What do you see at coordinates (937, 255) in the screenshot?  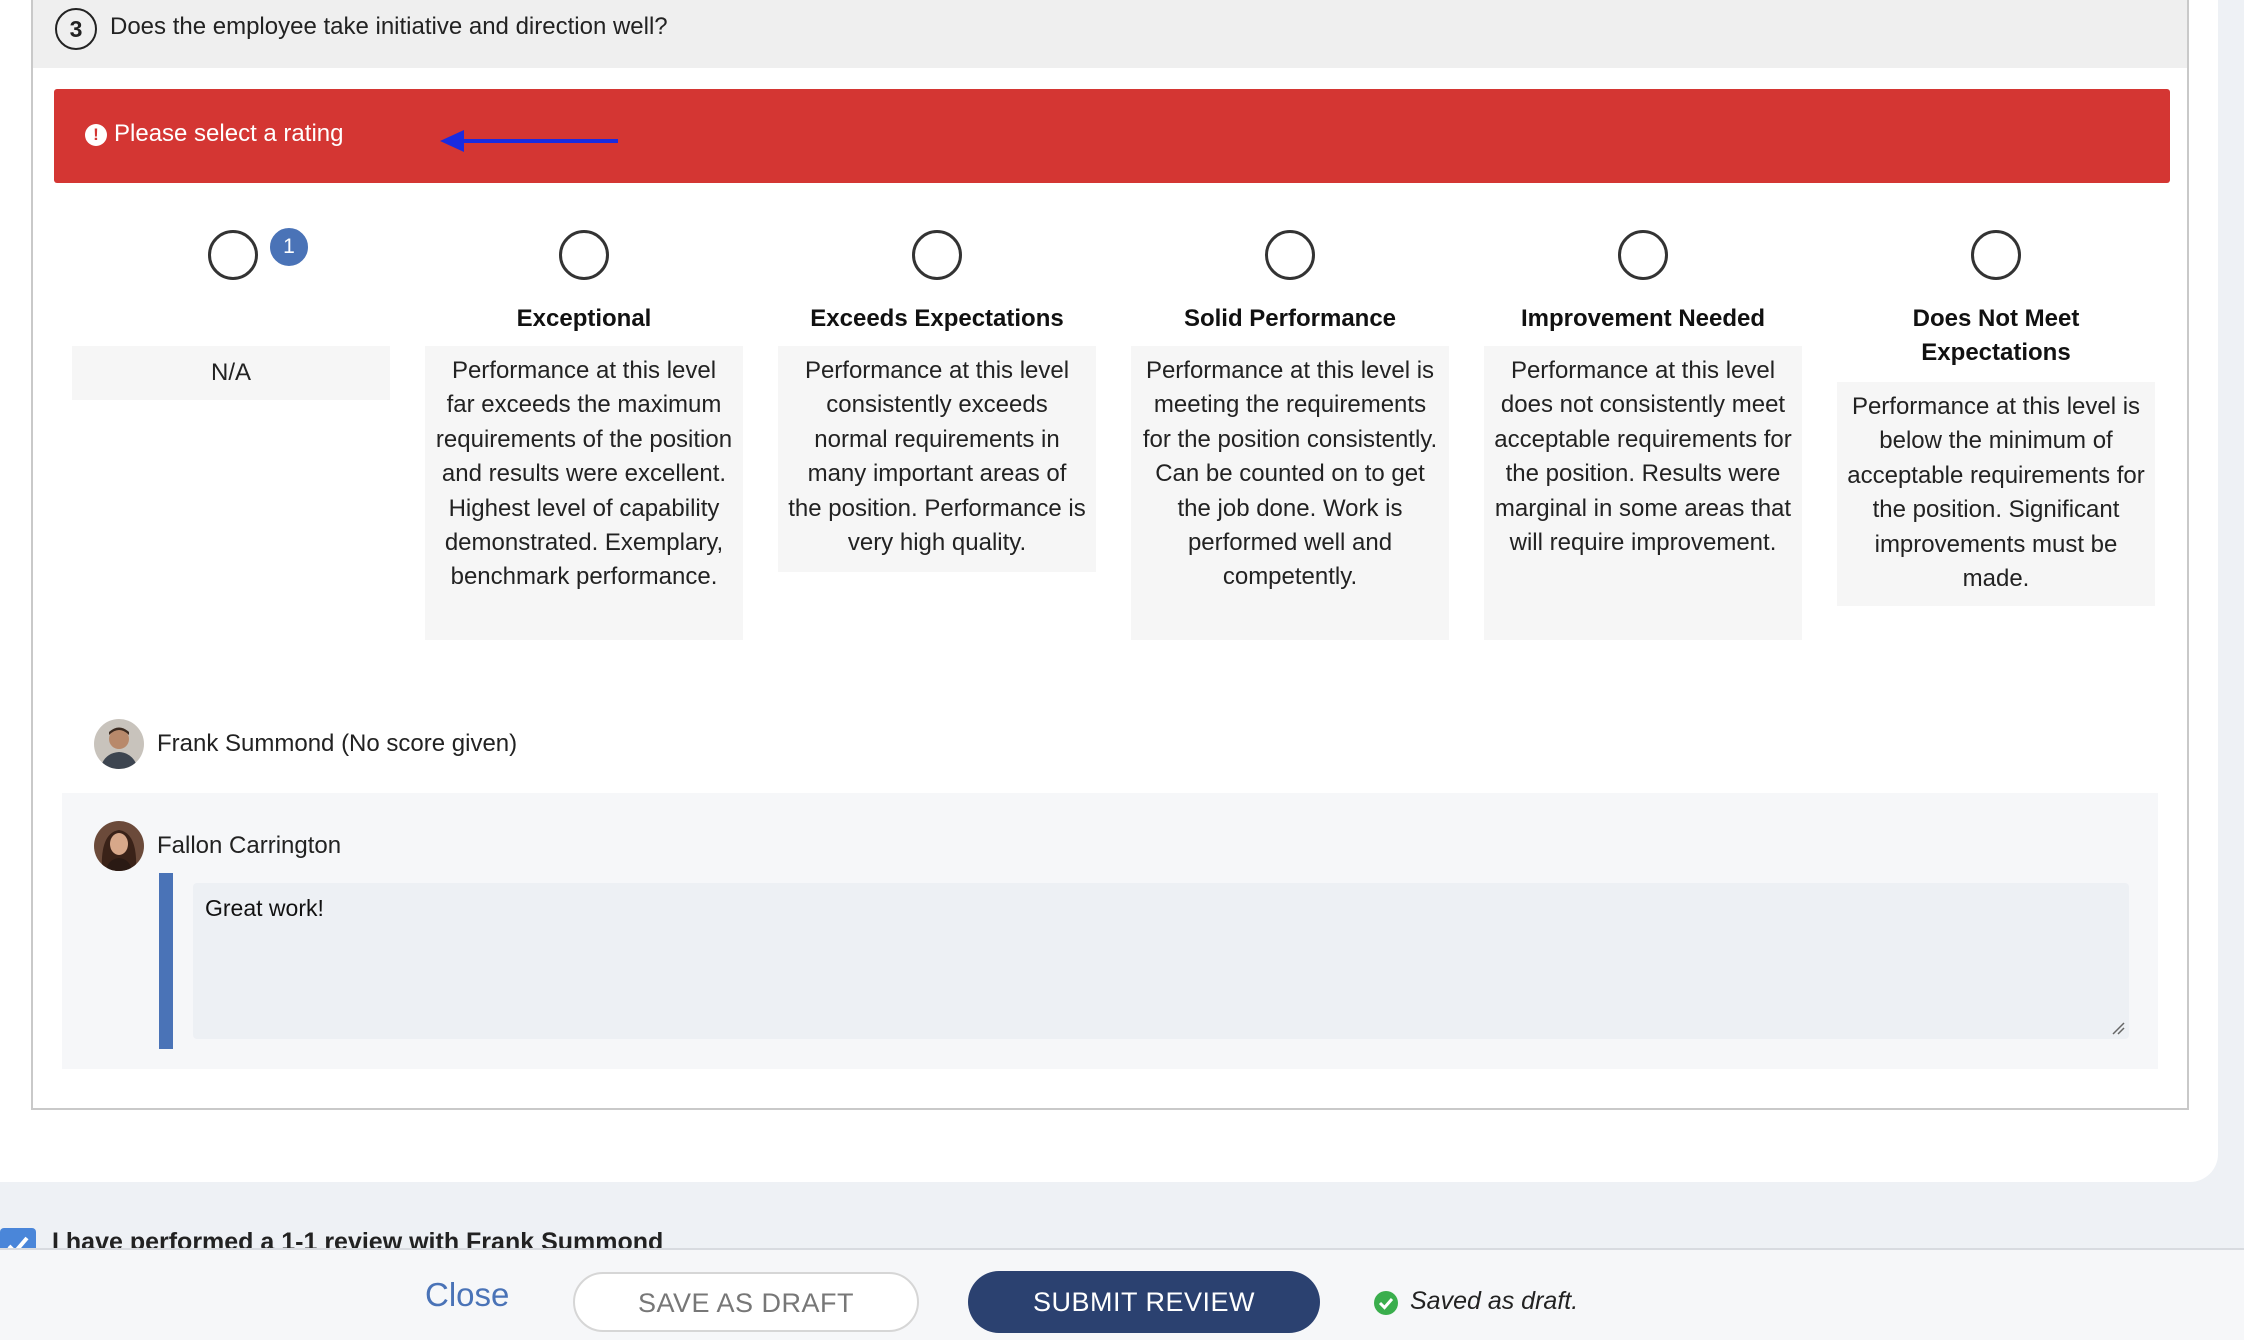 I see `rating-radio-exceeds` at bounding box center [937, 255].